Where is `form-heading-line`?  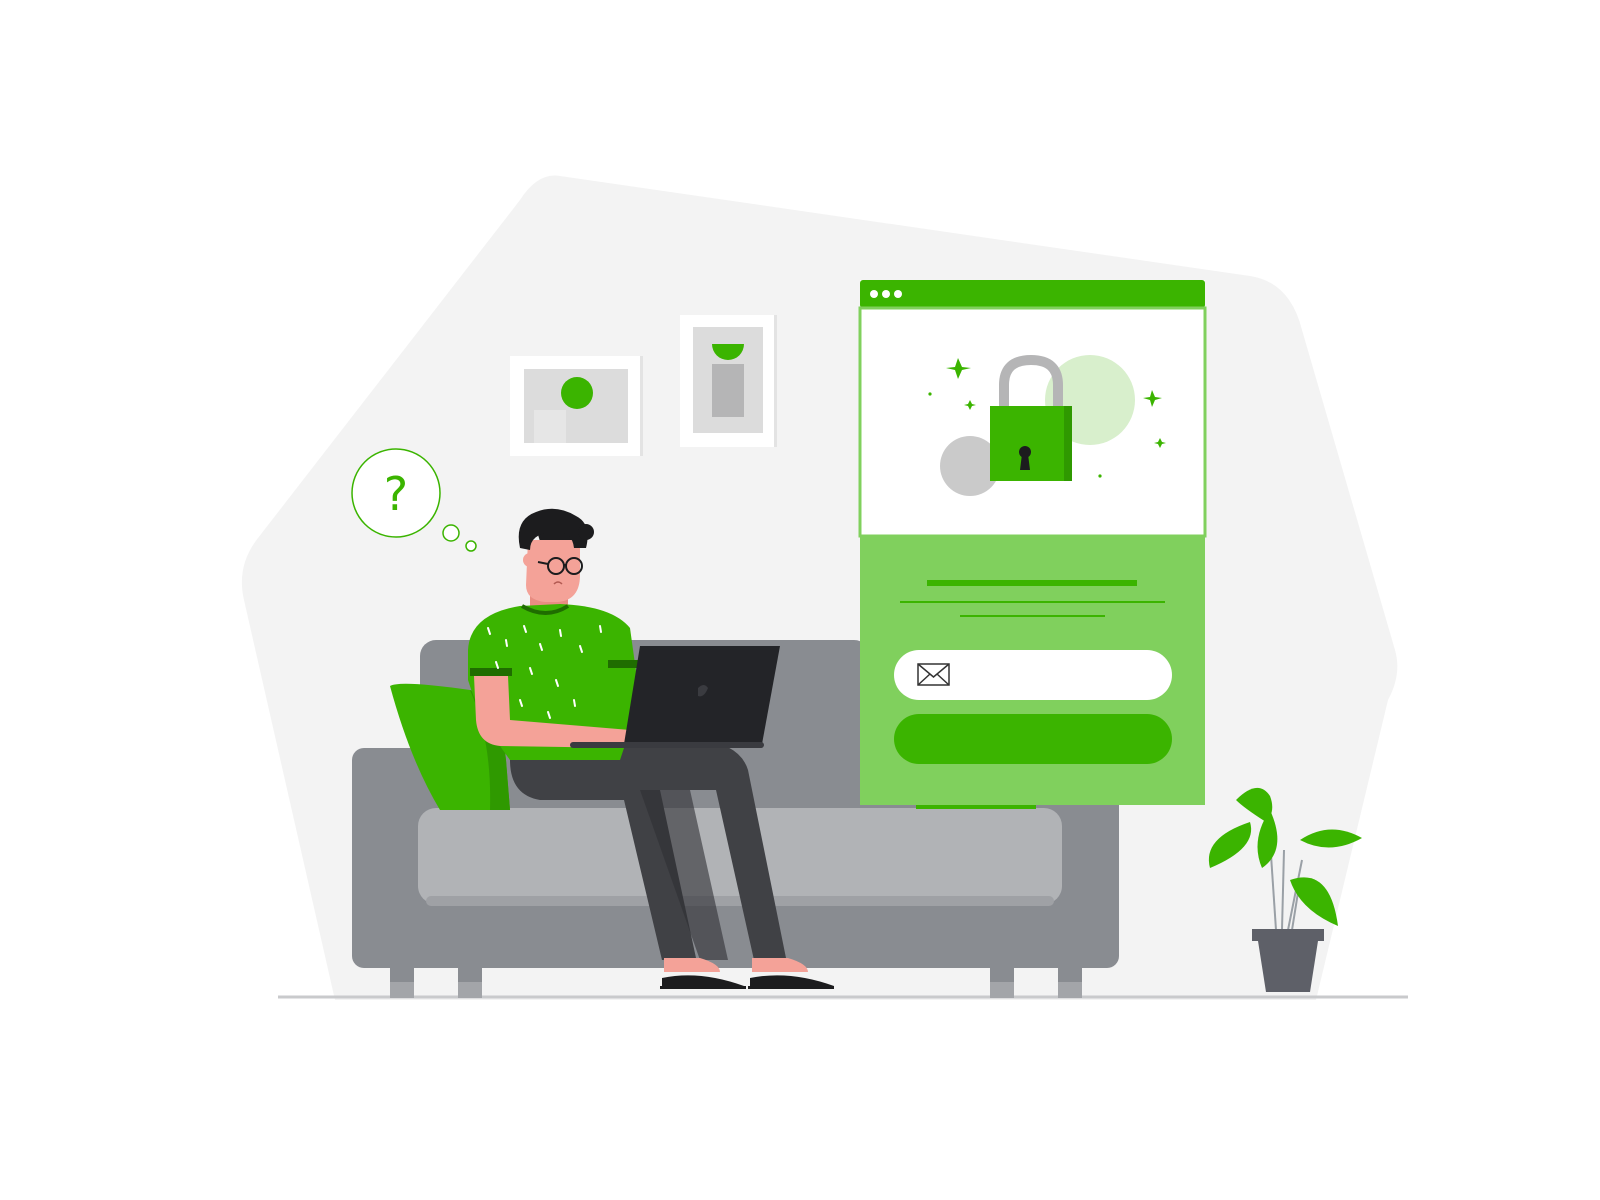
form-heading-line is located at coordinates (1032, 583).